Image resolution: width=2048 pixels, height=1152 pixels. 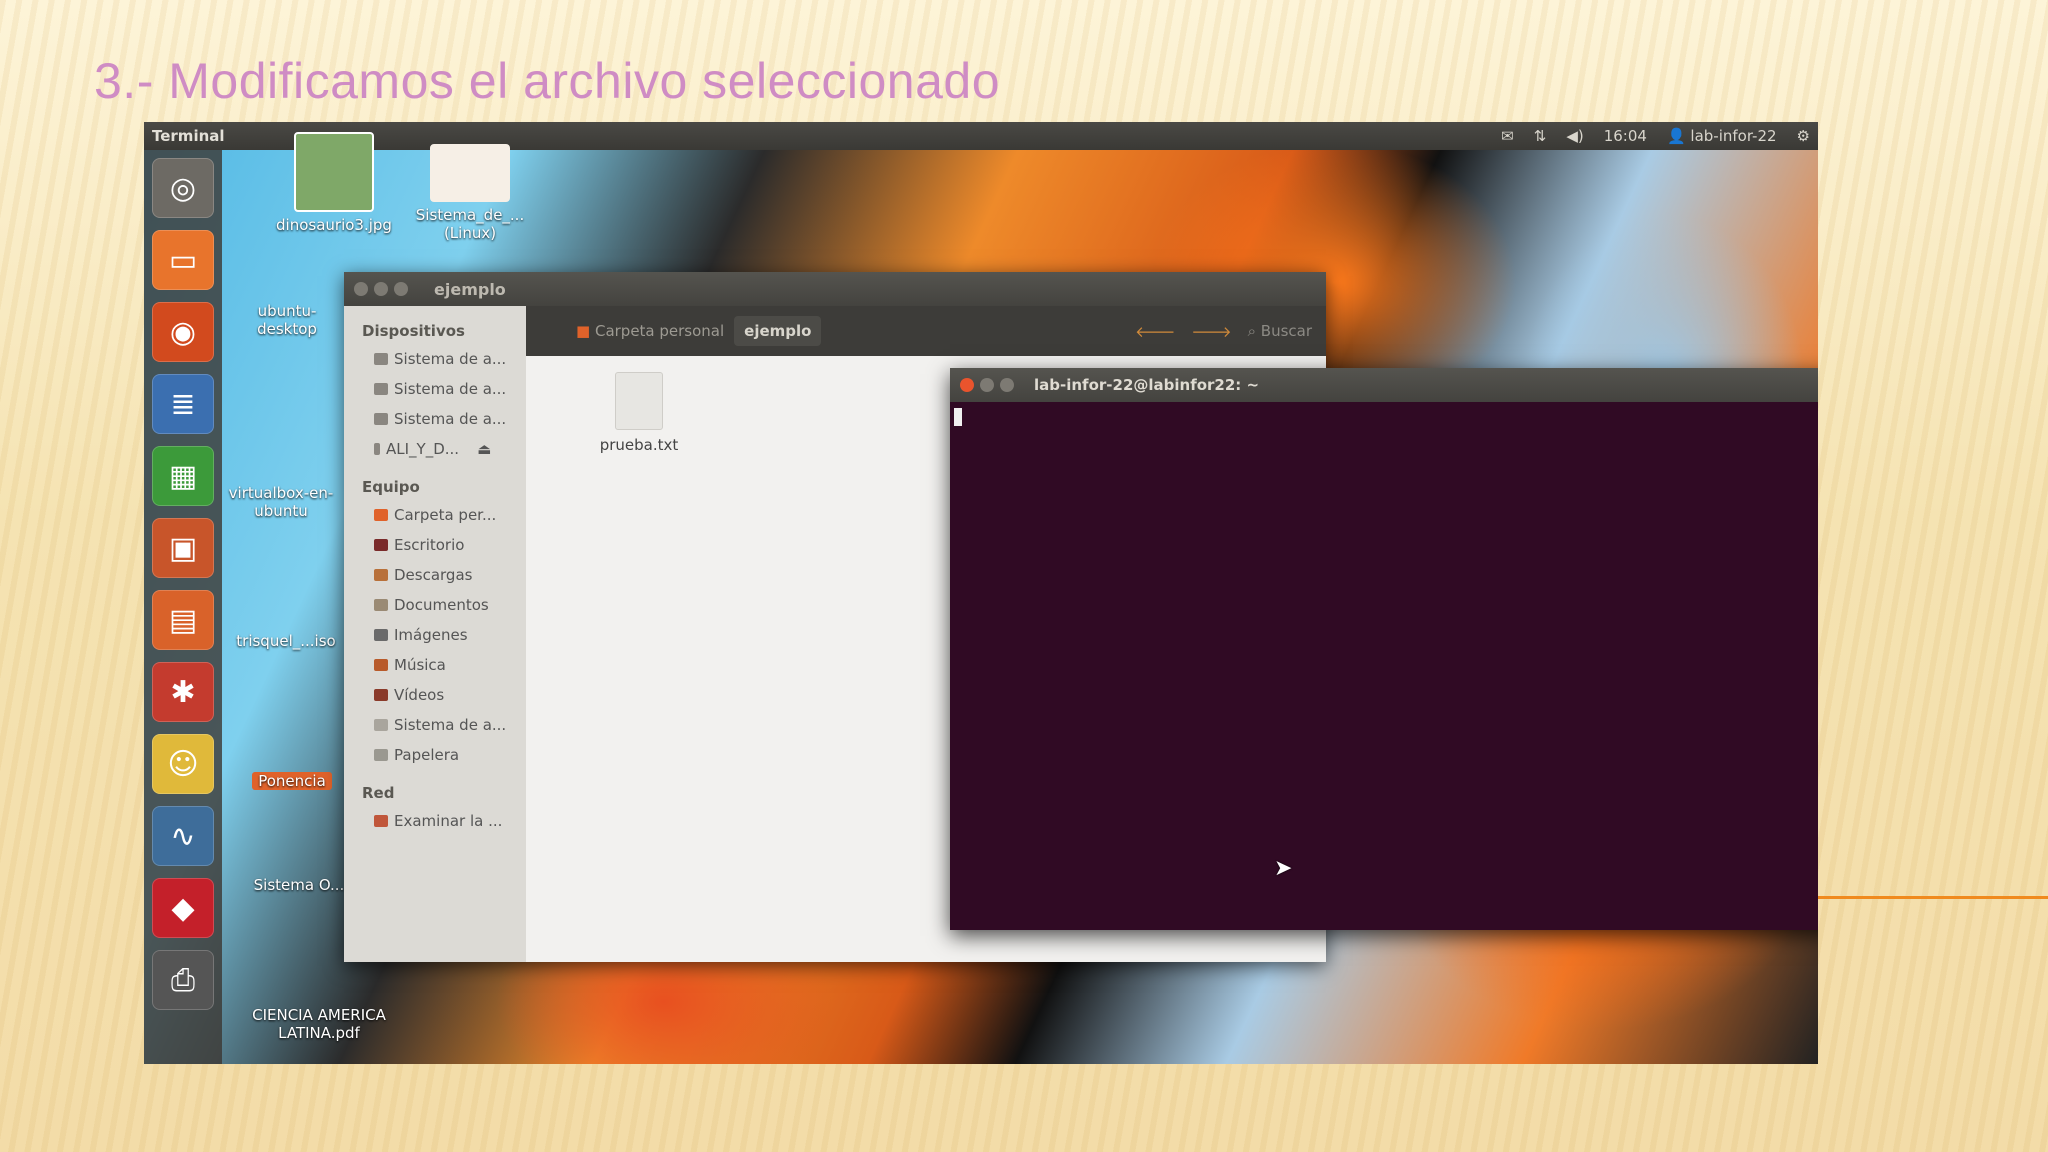 I want to click on file-manager-toolbar: ■ Carpeta personal ejemplo 🡐 🡒 ⌕ Buscar, so click(x=926, y=331).